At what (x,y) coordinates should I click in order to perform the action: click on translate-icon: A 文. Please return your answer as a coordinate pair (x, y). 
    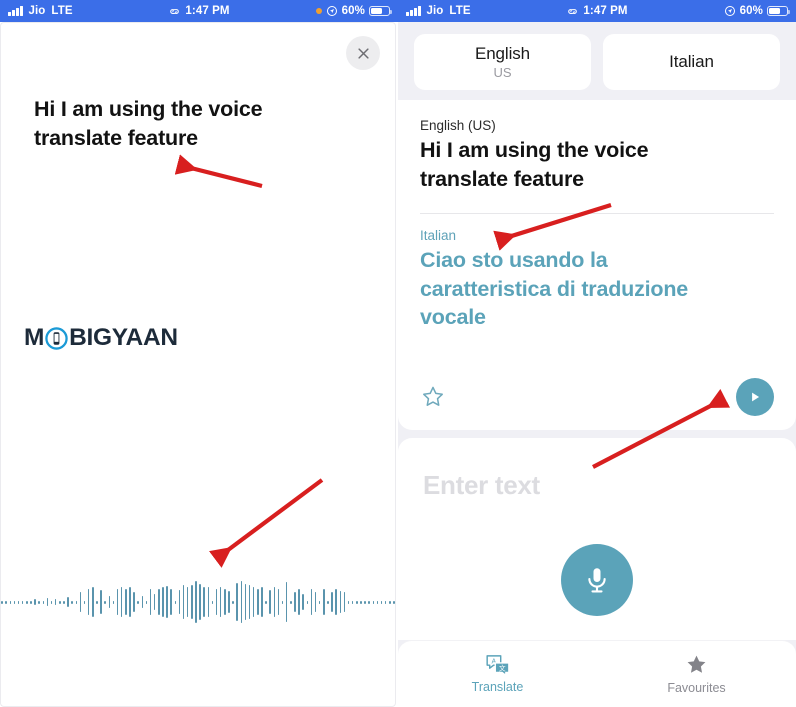
    Looking at the image, I should click on (497, 665).